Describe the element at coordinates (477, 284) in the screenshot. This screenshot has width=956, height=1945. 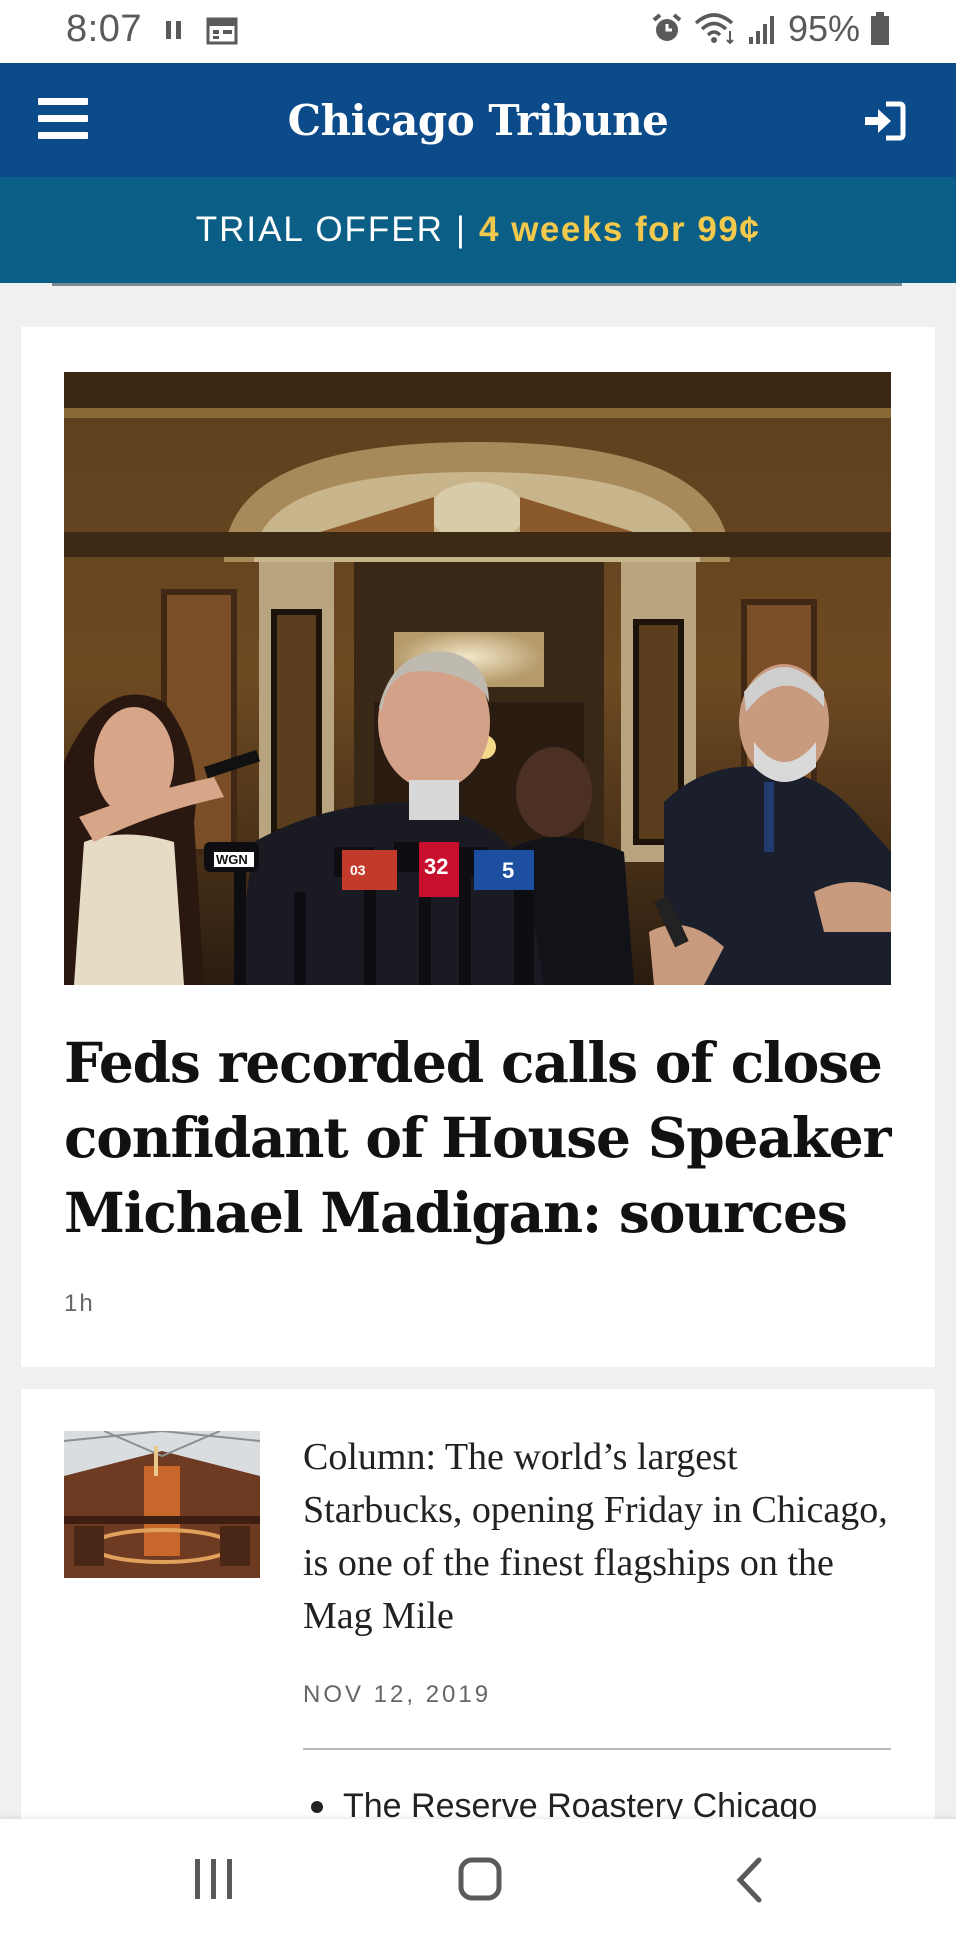
I see `divider` at that location.